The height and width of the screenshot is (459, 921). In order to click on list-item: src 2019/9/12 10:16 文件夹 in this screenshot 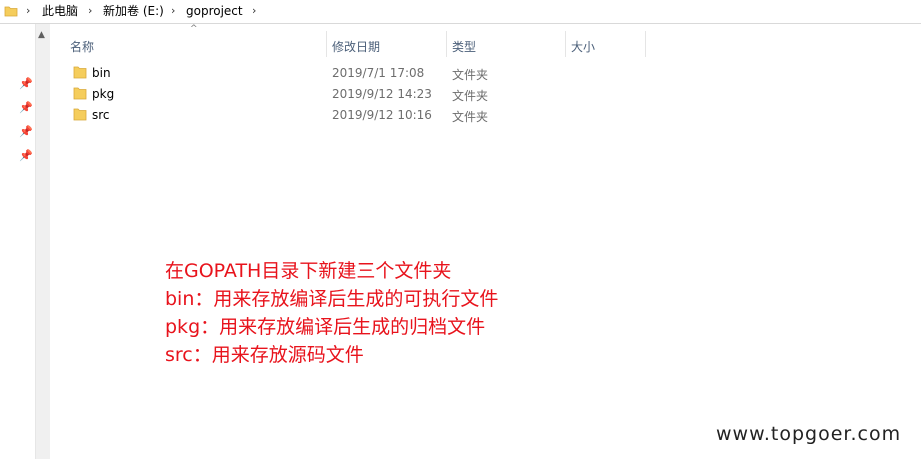, I will do `click(350, 115)`.